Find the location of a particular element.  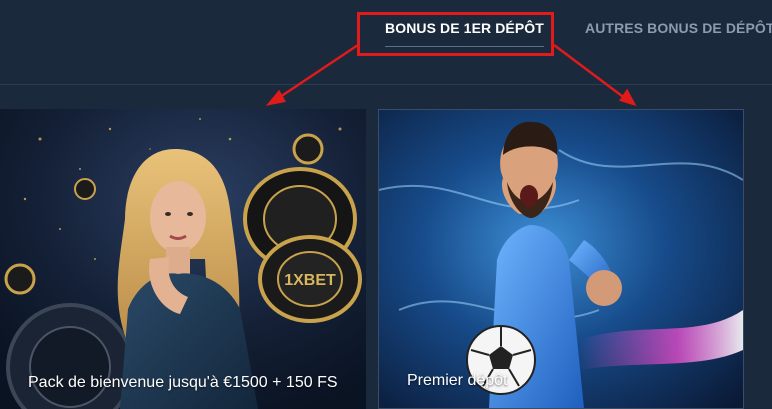

annotation-arrow-right is located at coordinates (590, 72).